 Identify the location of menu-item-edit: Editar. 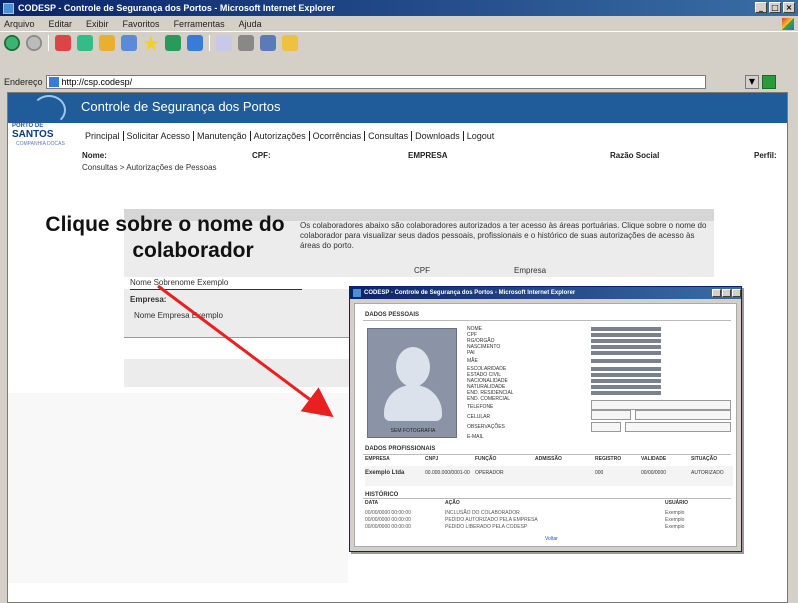
(61, 24).